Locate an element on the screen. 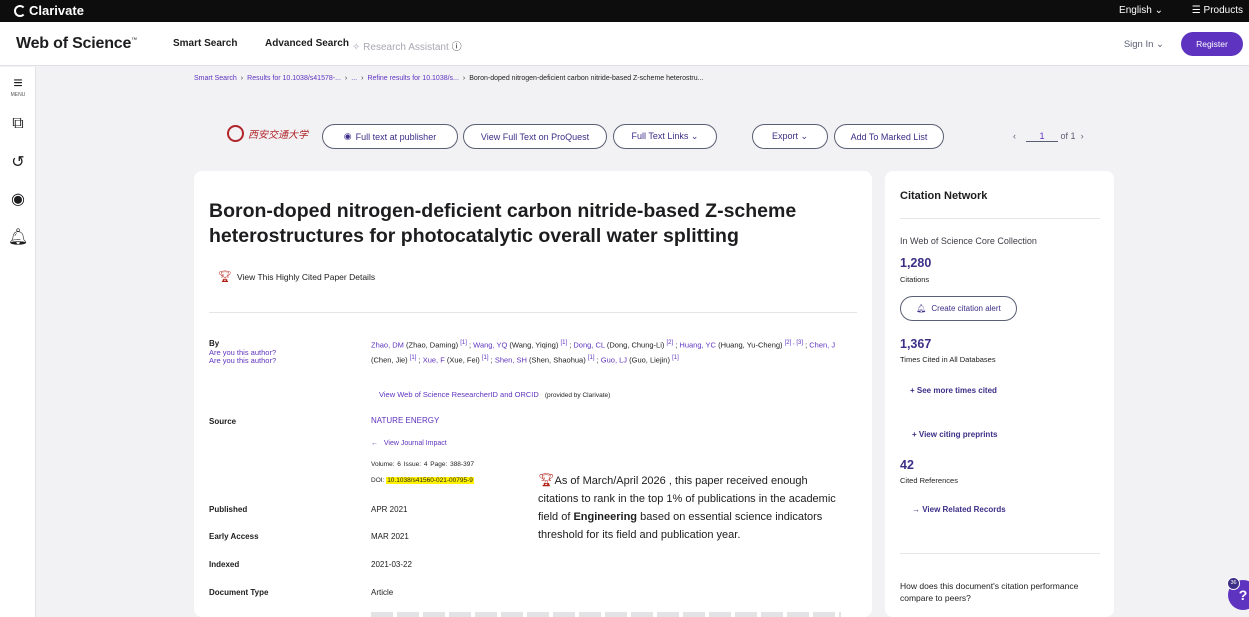 The image size is (1249, 617). times-cited-count: 1,367 is located at coordinates (915, 344).